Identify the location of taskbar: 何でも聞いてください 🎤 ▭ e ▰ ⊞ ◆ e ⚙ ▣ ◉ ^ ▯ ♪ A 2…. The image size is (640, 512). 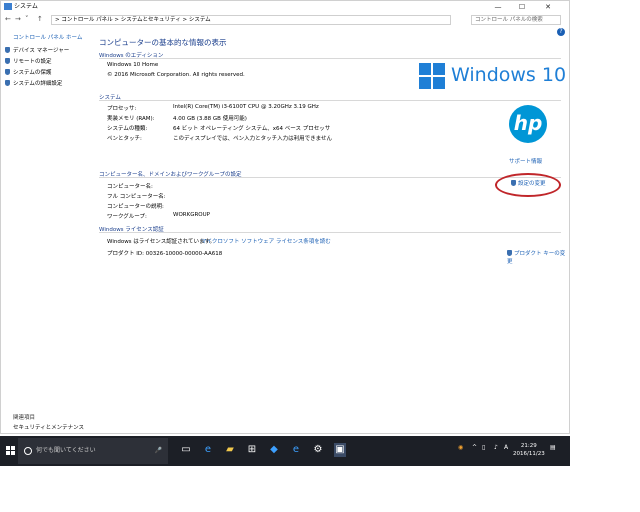
(285, 451).